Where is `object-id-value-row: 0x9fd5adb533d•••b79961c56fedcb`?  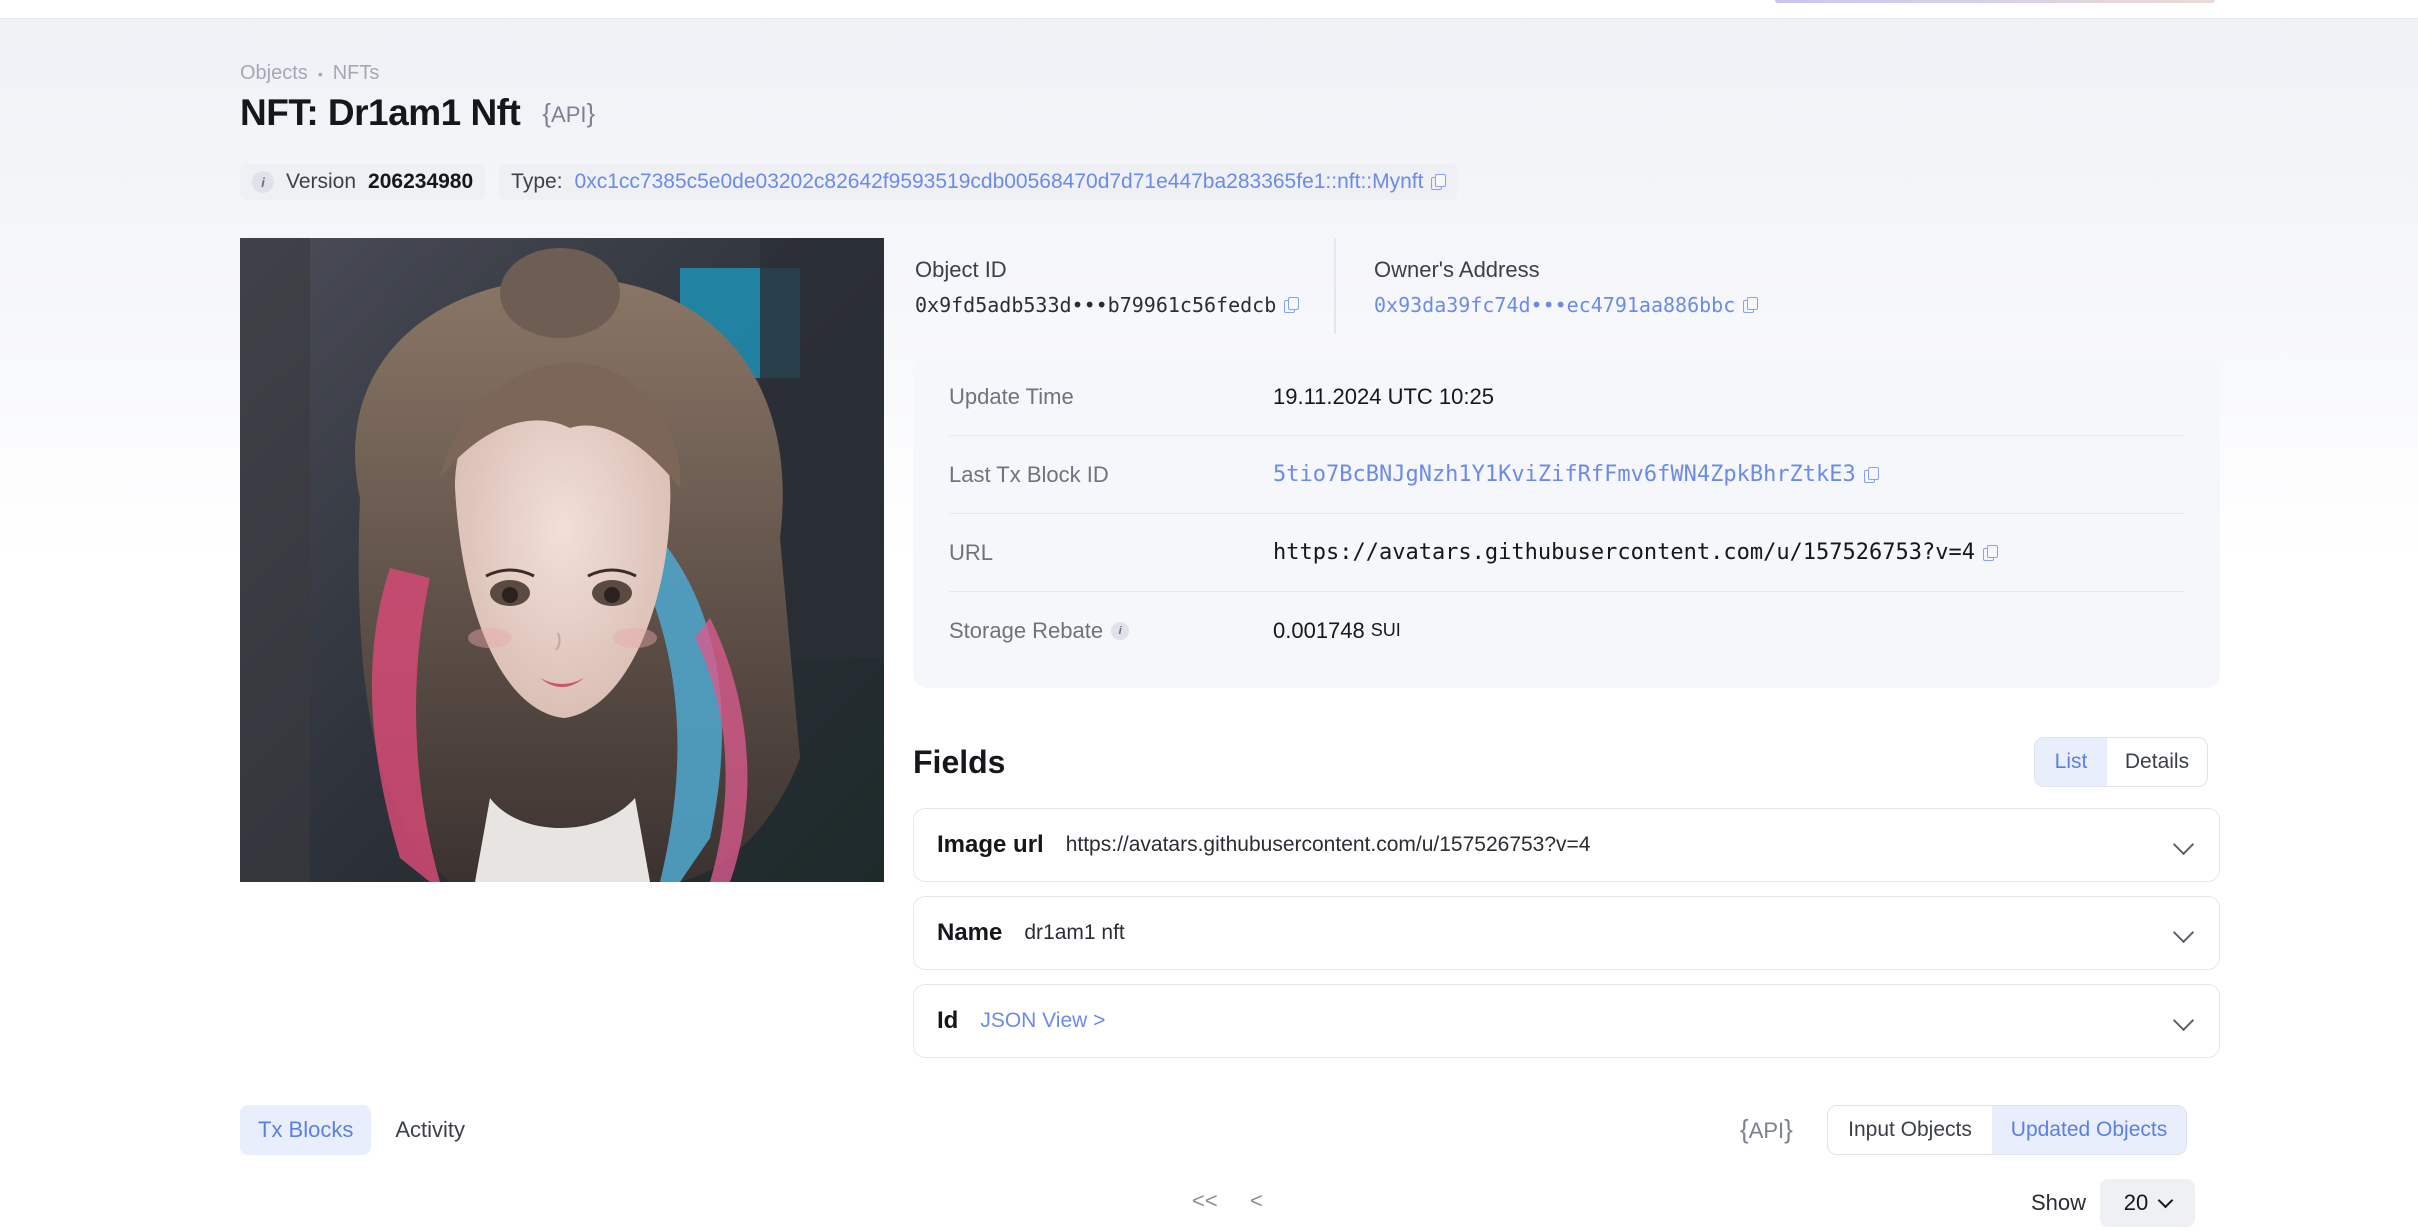 object-id-value-row: 0x9fd5adb533d•••b79961c56fedcb is located at coordinates (1107, 305).